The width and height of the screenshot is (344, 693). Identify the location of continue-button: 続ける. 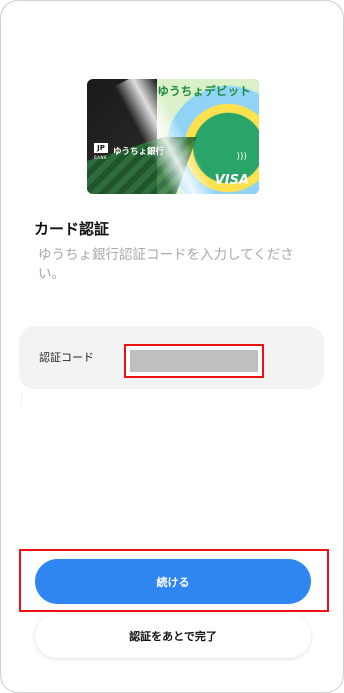
(173, 581).